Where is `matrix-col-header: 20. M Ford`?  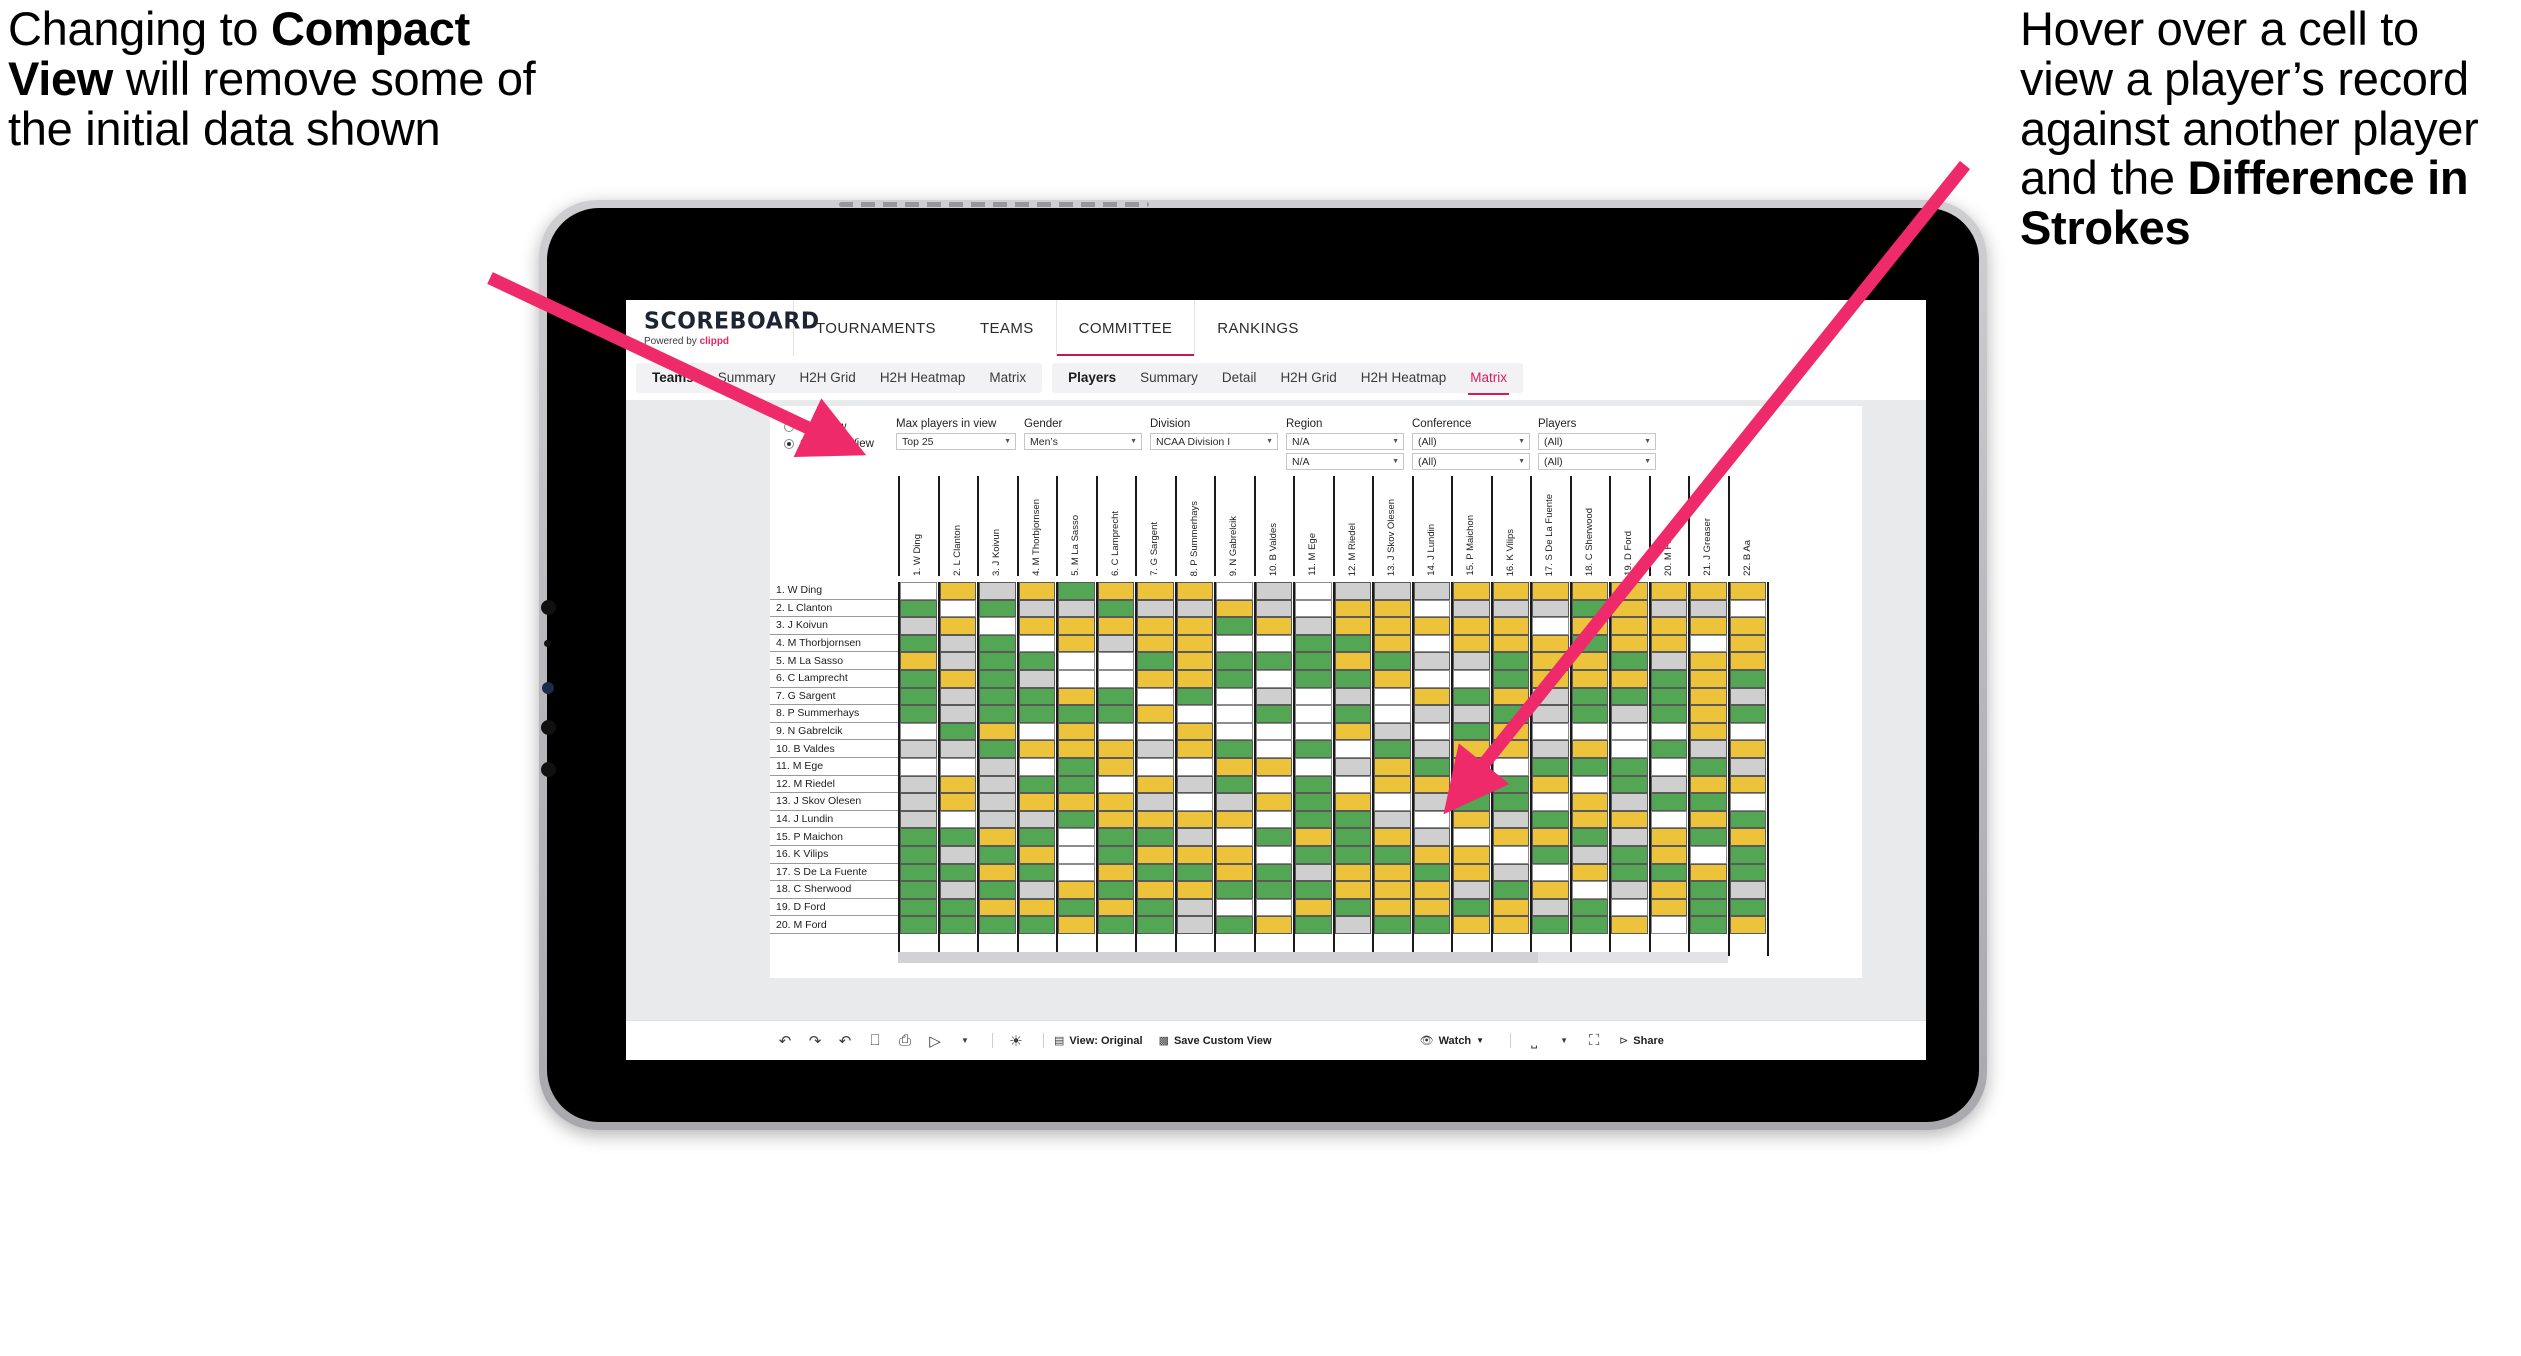
matrix-col-header: 20. M Ford is located at coordinates (1668, 526).